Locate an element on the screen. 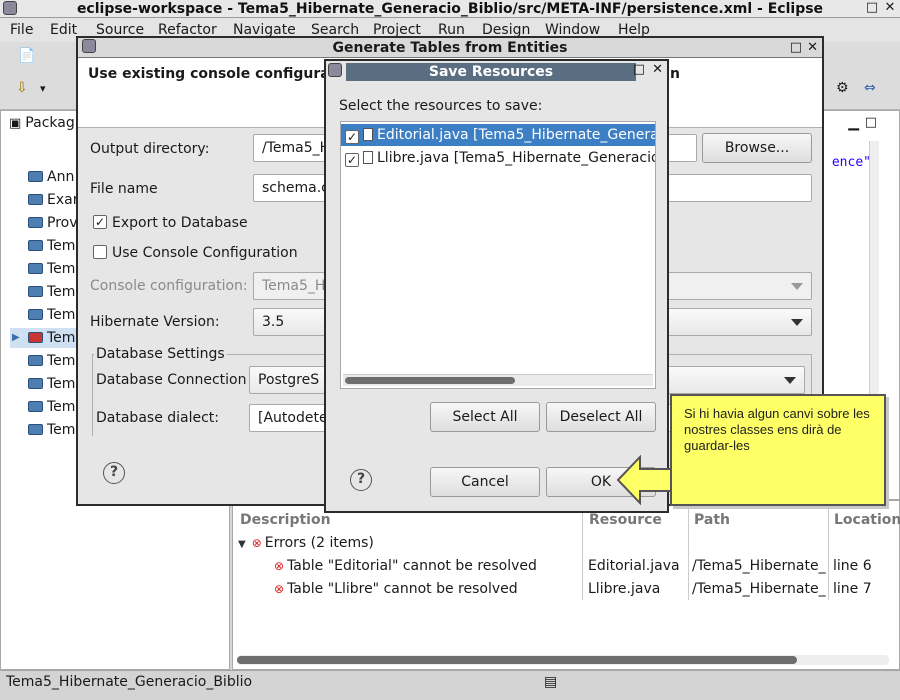 This screenshot has width=900, height=700. use-console-config-label: Use Console Configuration is located at coordinates (205, 253).